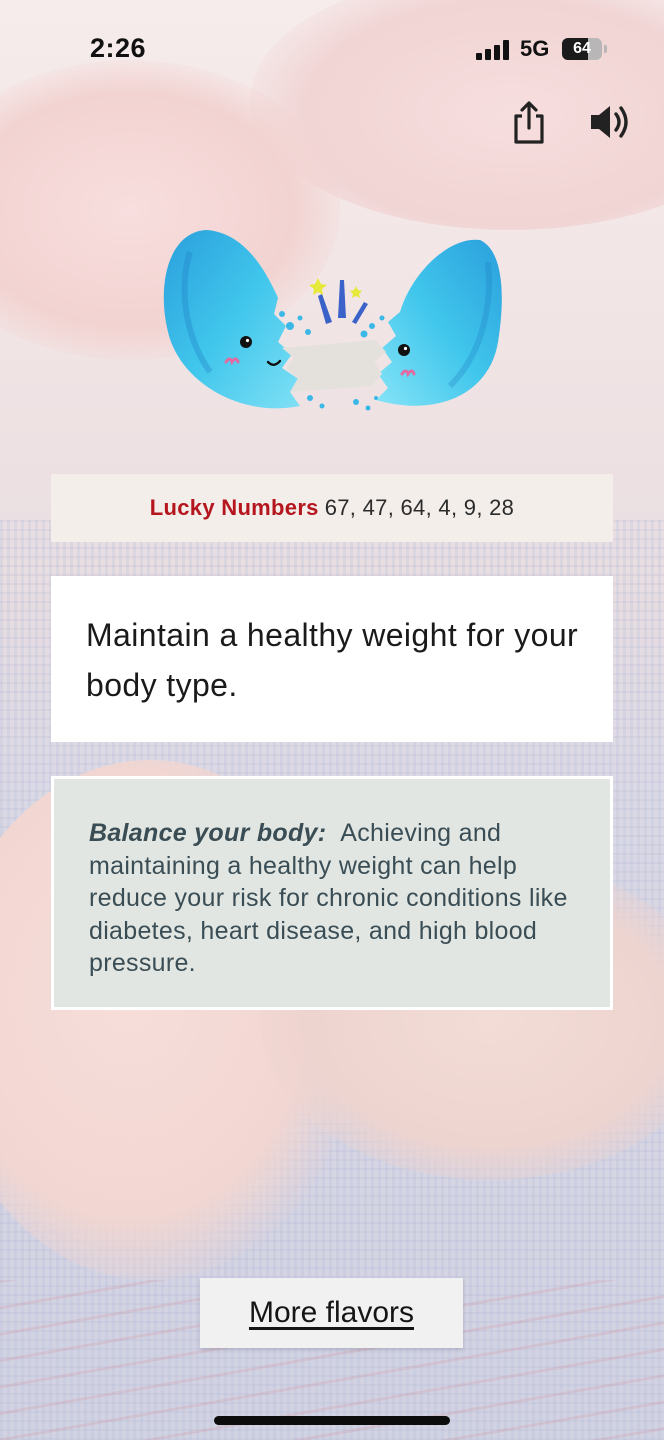 The height and width of the screenshot is (1440, 664). I want to click on battery-percent: 64, so click(582, 48).